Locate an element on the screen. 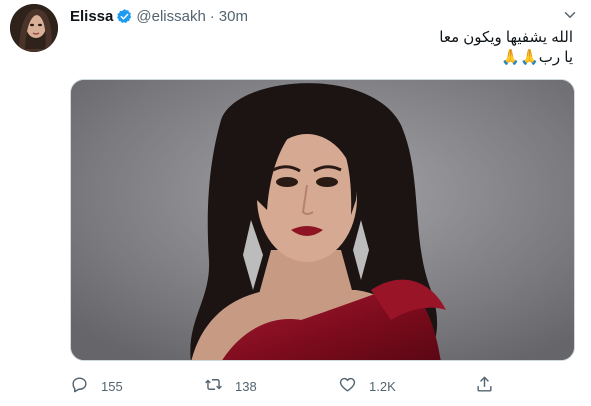 The width and height of the screenshot is (591, 406). chevron-down-icon is located at coordinates (570, 19).